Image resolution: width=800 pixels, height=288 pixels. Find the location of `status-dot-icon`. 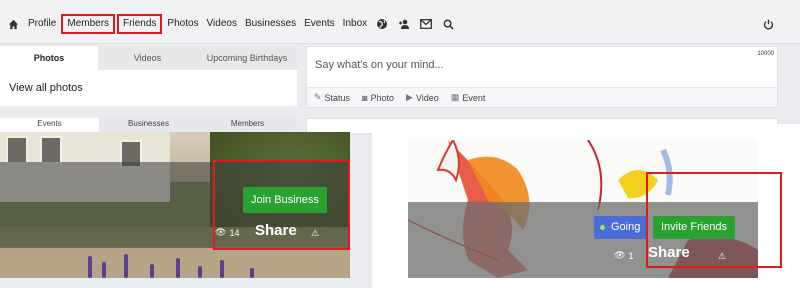

status-dot-icon is located at coordinates (602, 227).